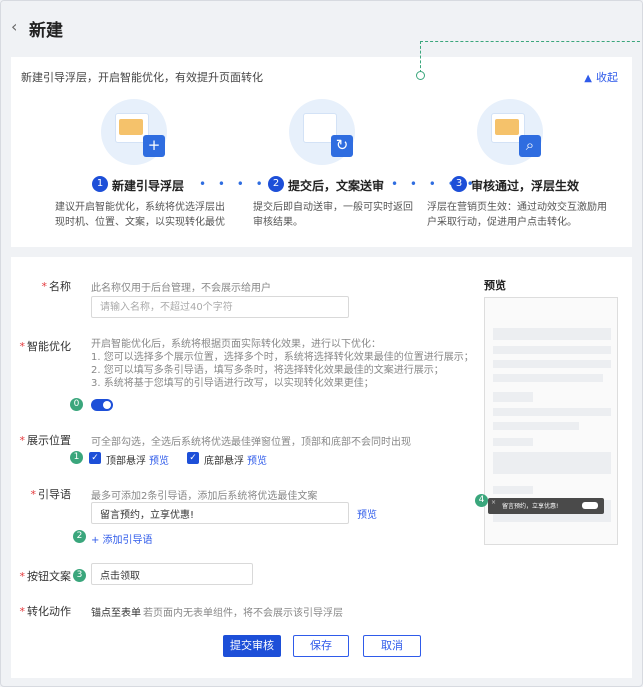 The image size is (643, 687). I want to click on refresh-icon: ↻, so click(342, 146).